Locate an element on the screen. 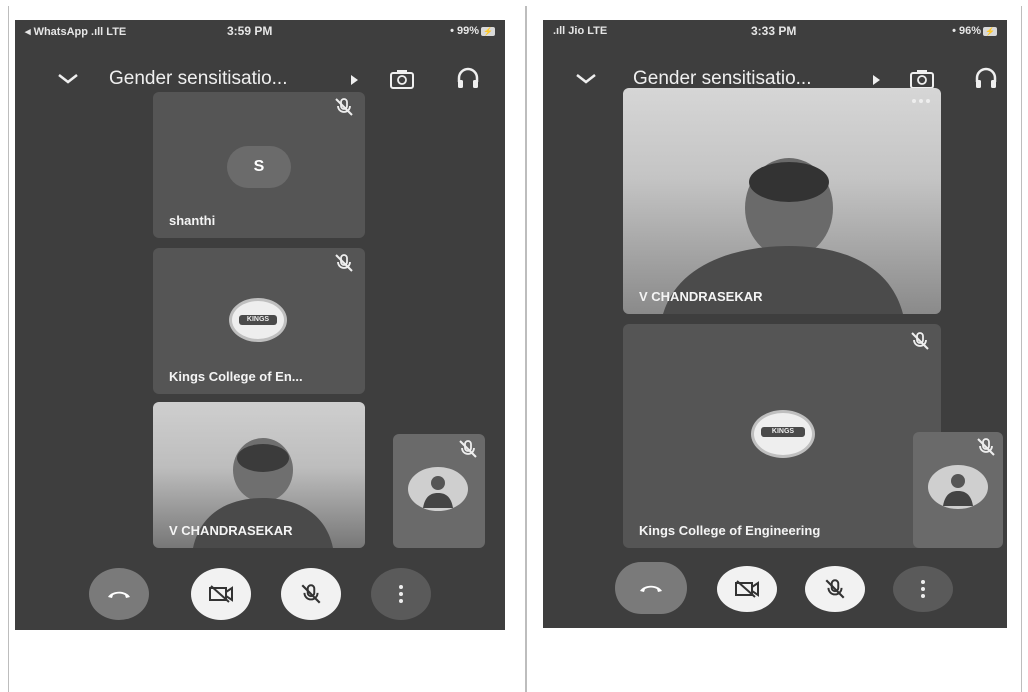  status-bar: .ıll Jio LTE 3:33 PM • 96% ⚡ is located at coordinates (775, 31).